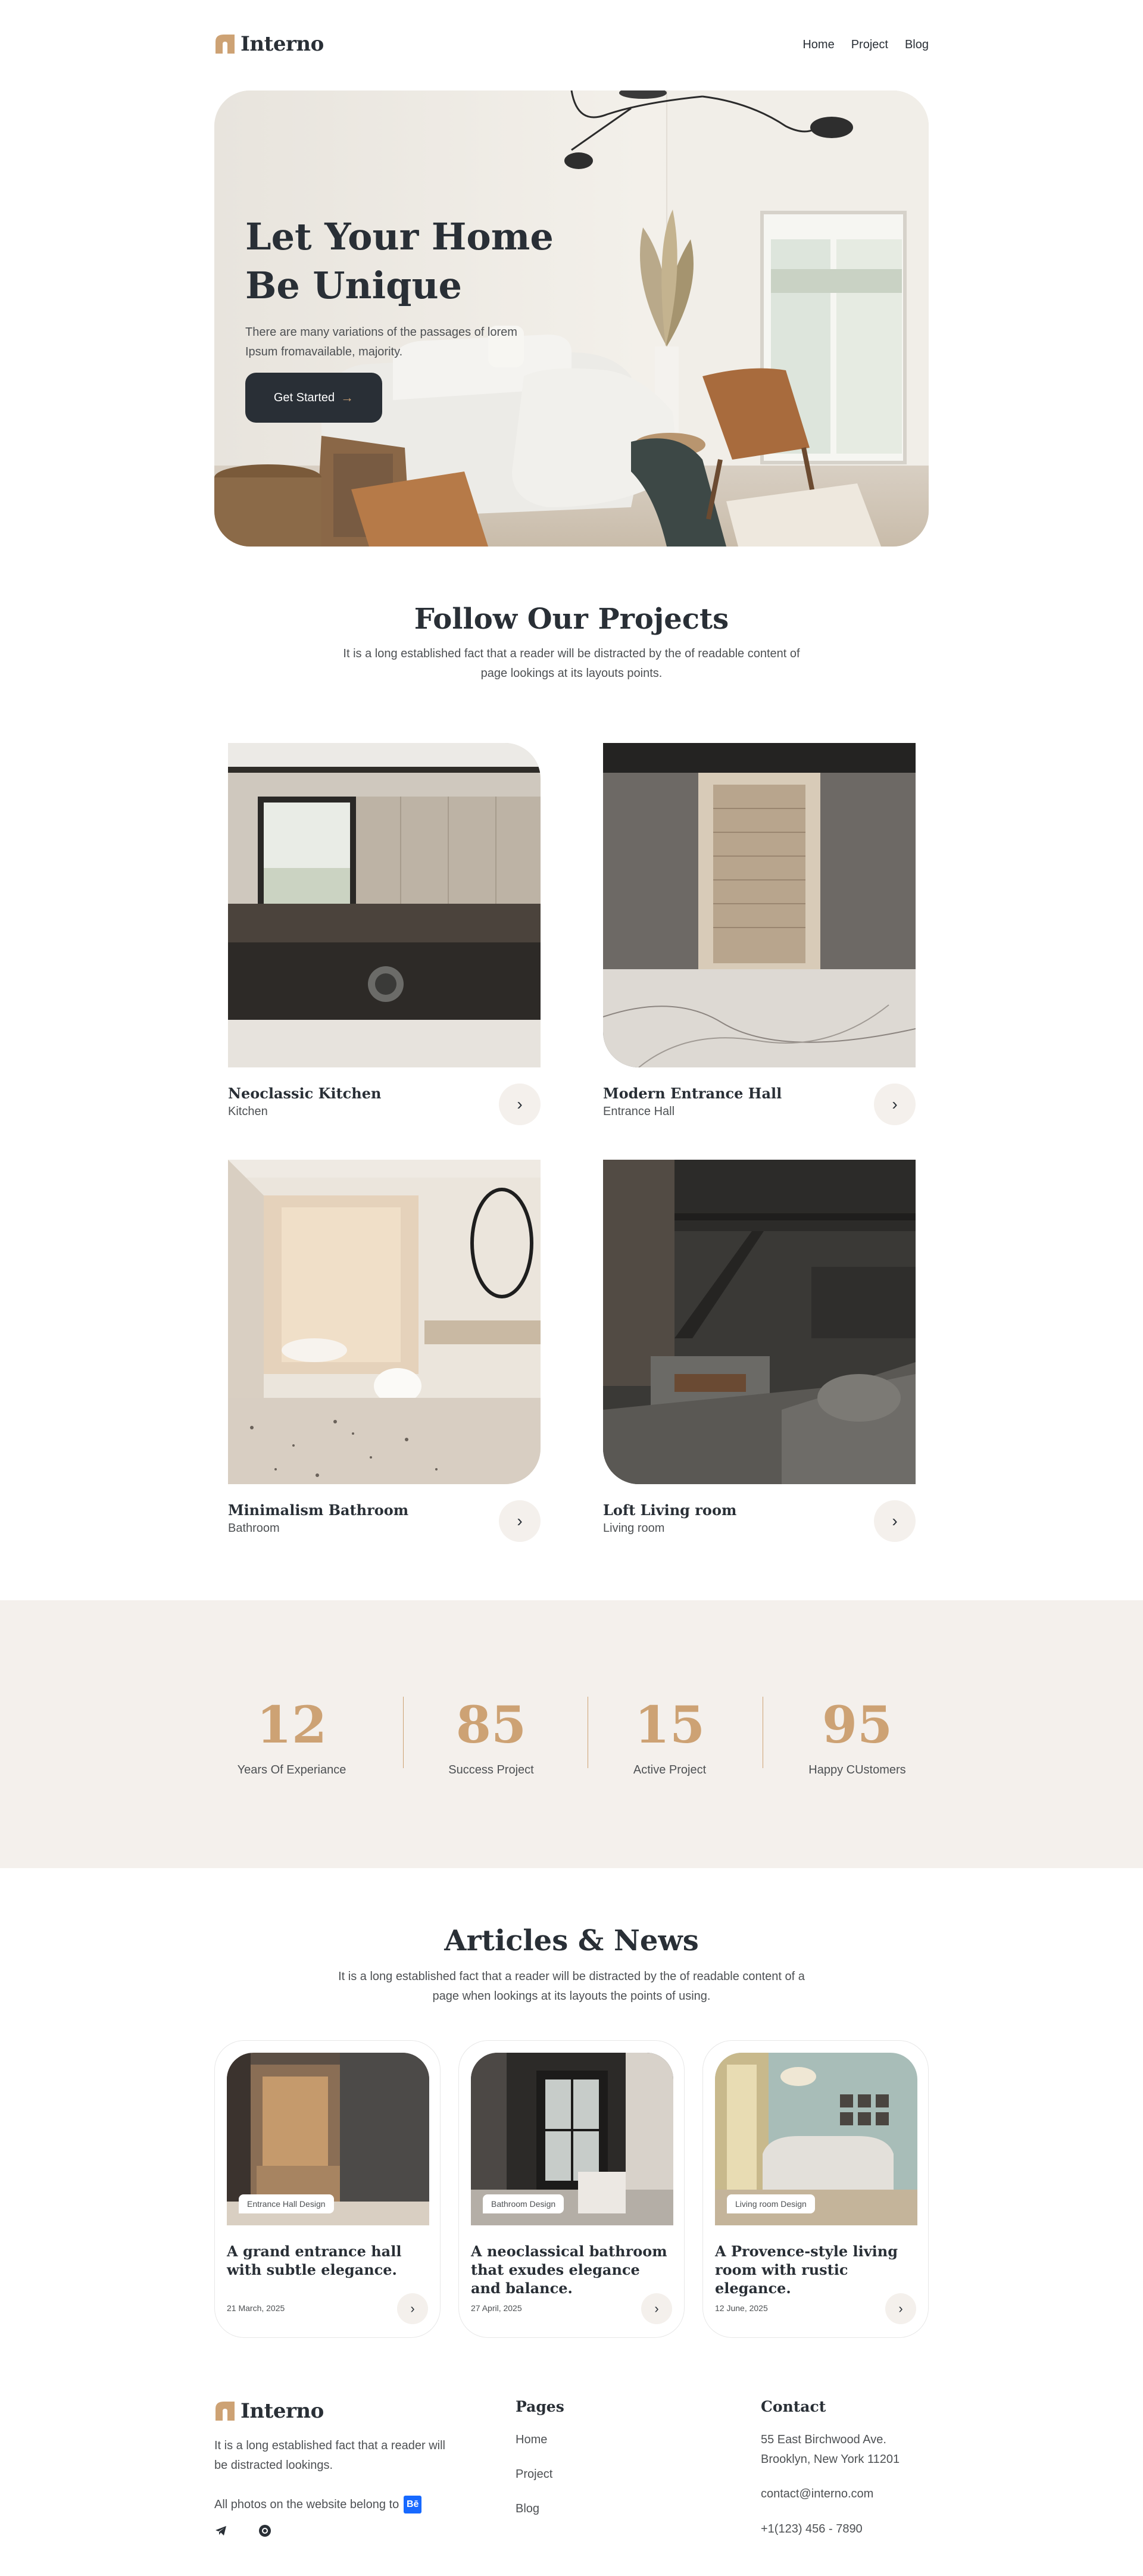 The image size is (1143, 2576). Describe the element at coordinates (413, 2504) in the screenshot. I see `behance-icon: Bē` at that location.